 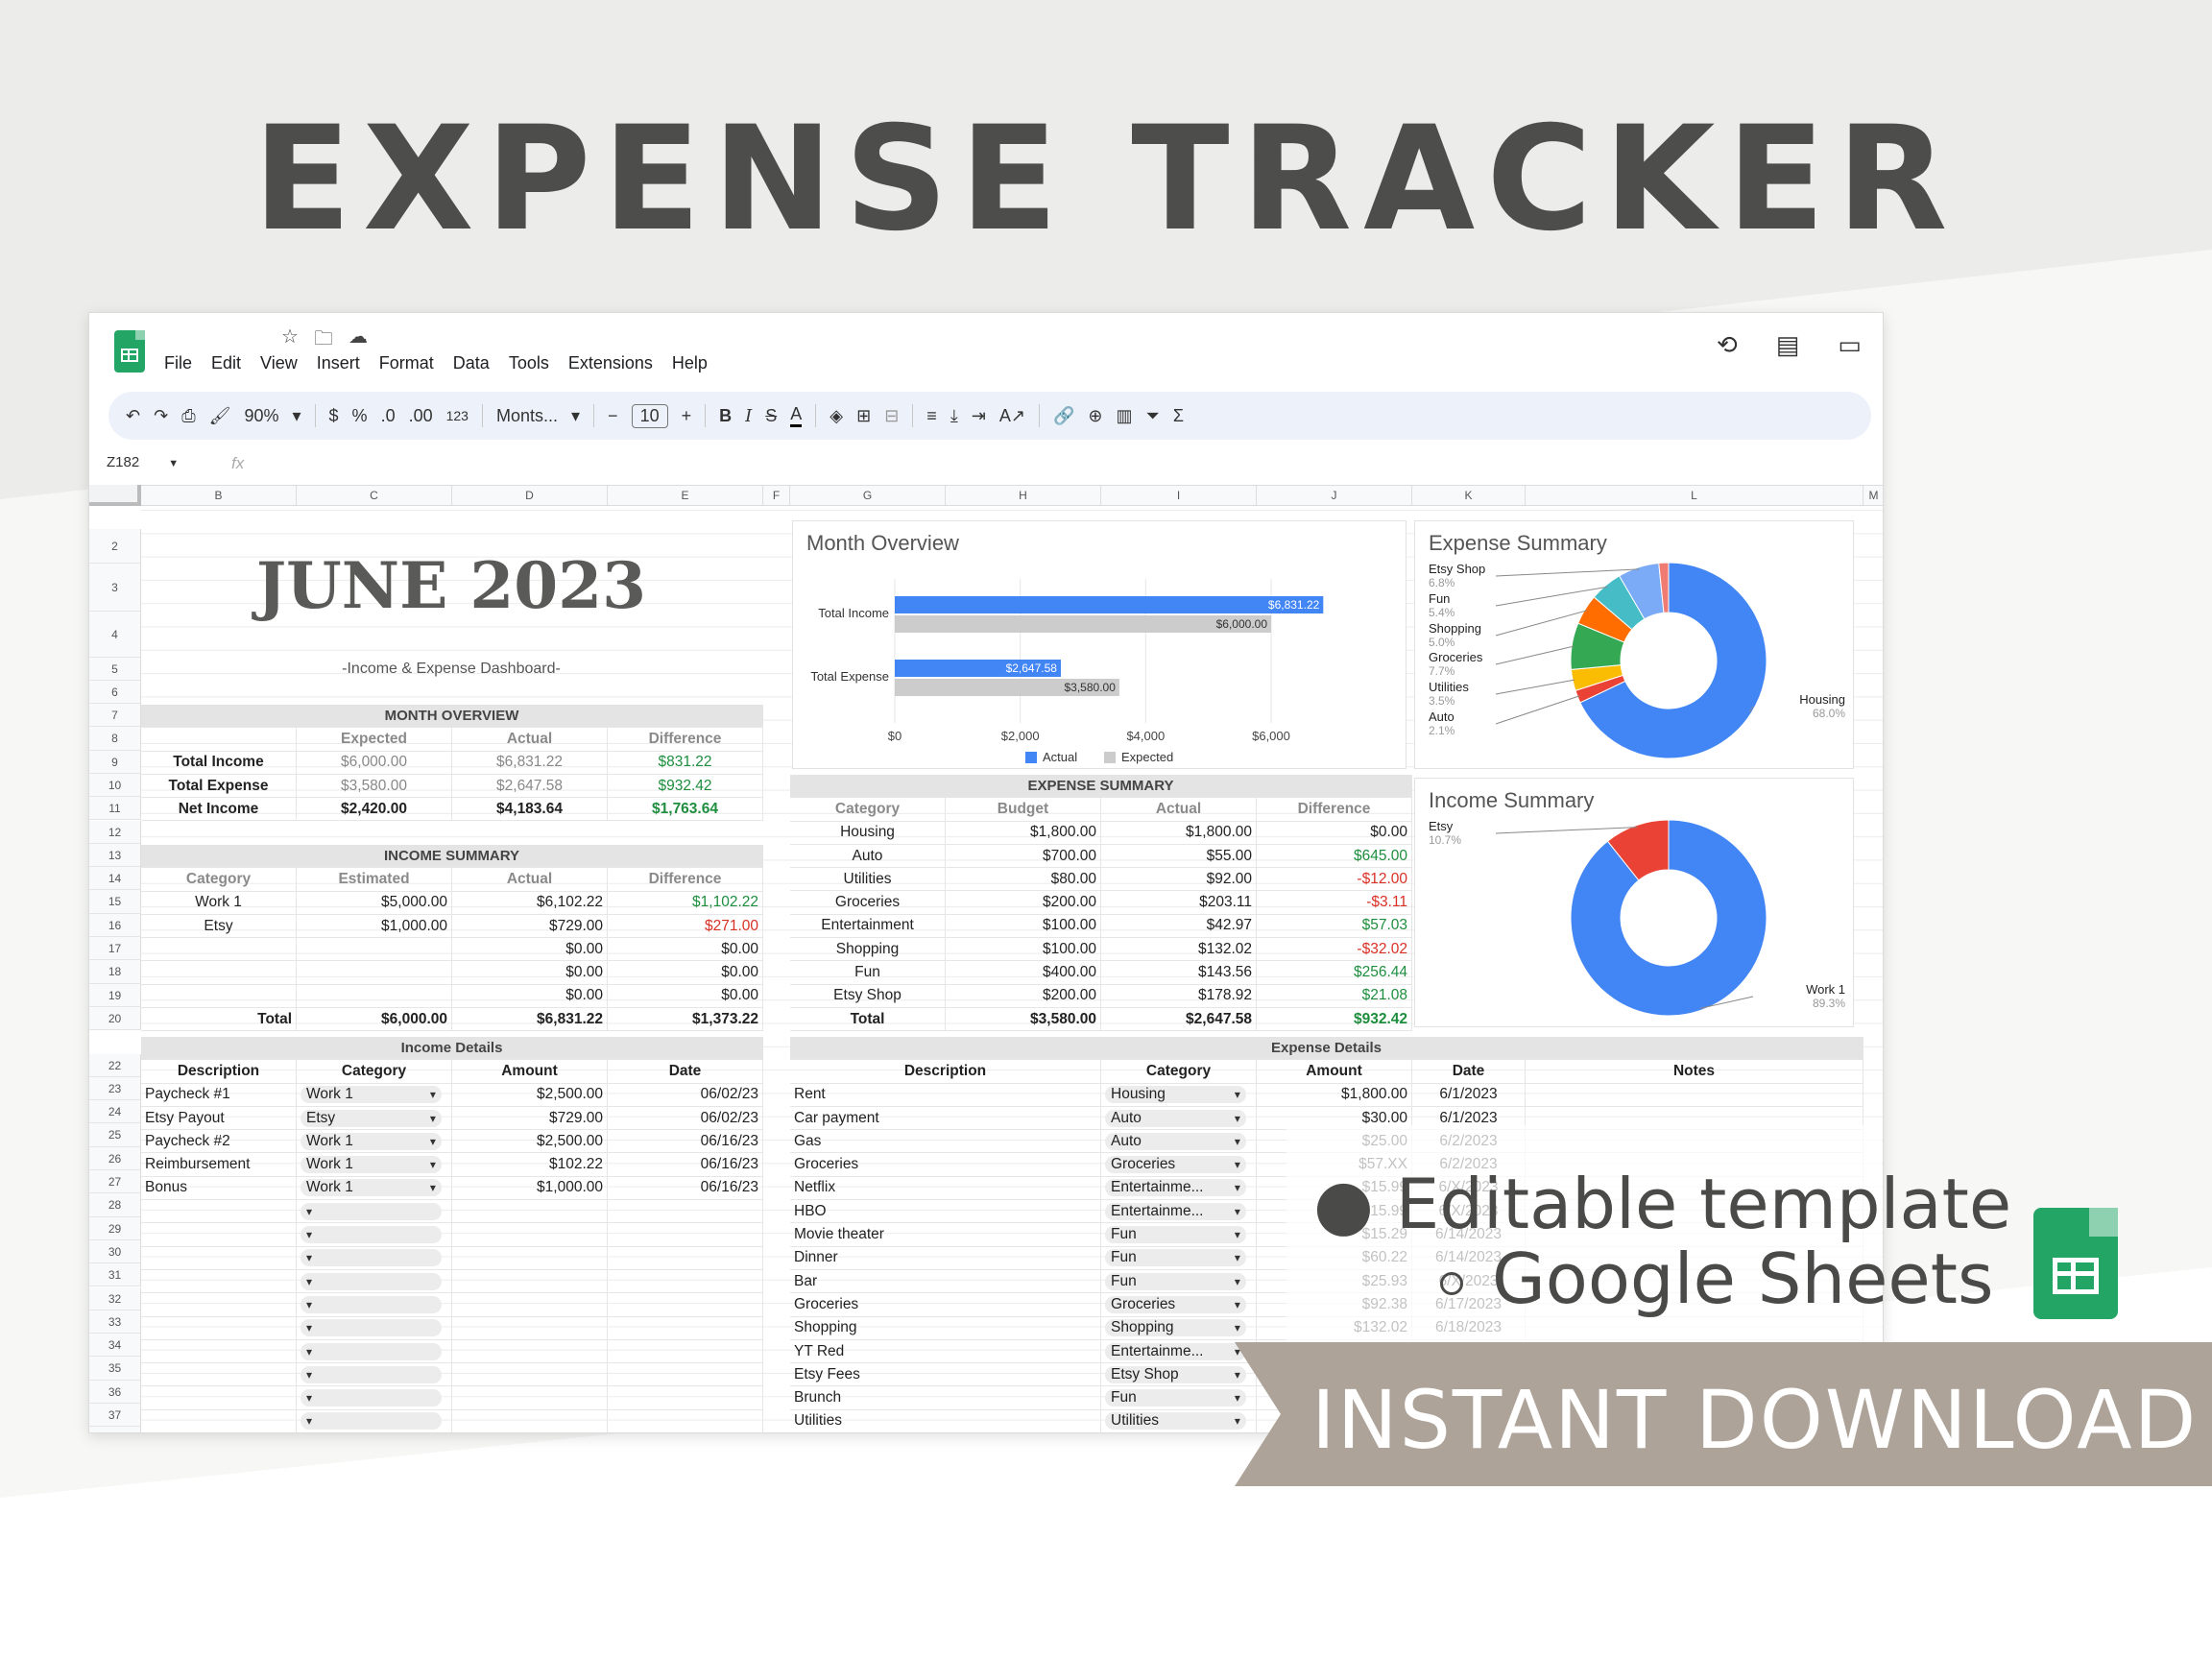 I want to click on font-size-increase-button: +, so click(x=687, y=416).